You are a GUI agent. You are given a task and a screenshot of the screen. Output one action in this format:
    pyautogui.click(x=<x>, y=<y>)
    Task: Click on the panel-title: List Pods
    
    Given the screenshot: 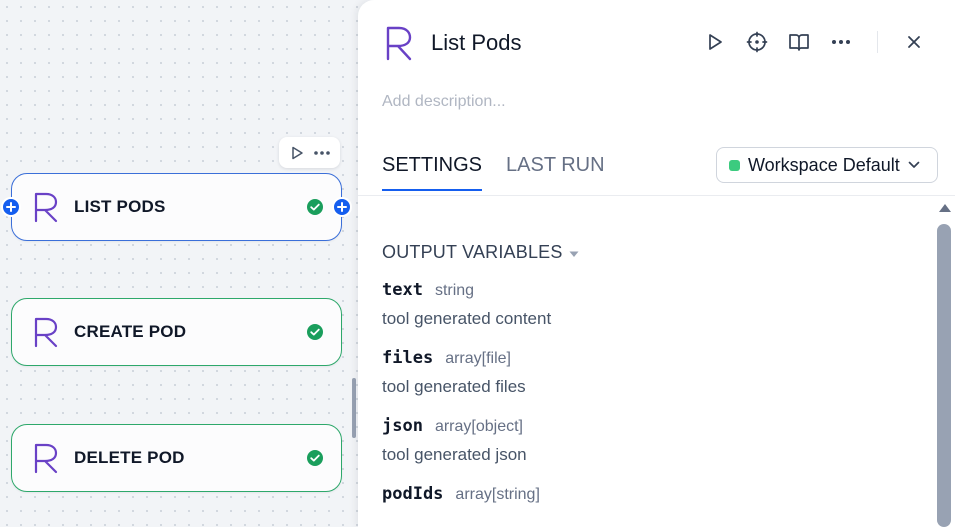 What is the action you would take?
    pyautogui.click(x=476, y=43)
    